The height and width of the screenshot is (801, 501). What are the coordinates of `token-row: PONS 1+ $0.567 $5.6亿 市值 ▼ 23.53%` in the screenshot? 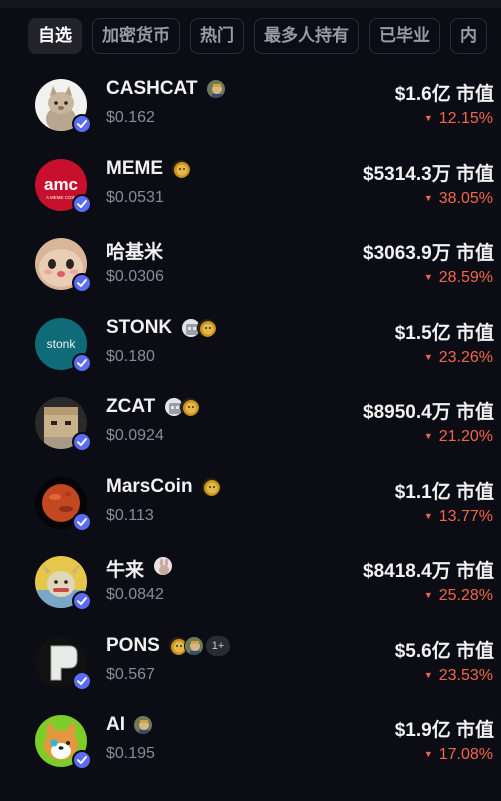 It's located at (250, 674).